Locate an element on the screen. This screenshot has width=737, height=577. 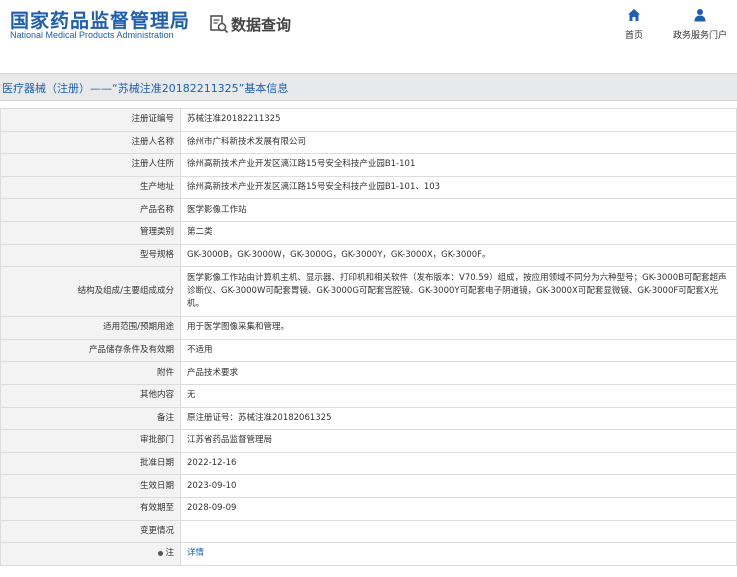
table-row: 注册证编号 苏械注准20182211325 is located at coordinates (368, 120).